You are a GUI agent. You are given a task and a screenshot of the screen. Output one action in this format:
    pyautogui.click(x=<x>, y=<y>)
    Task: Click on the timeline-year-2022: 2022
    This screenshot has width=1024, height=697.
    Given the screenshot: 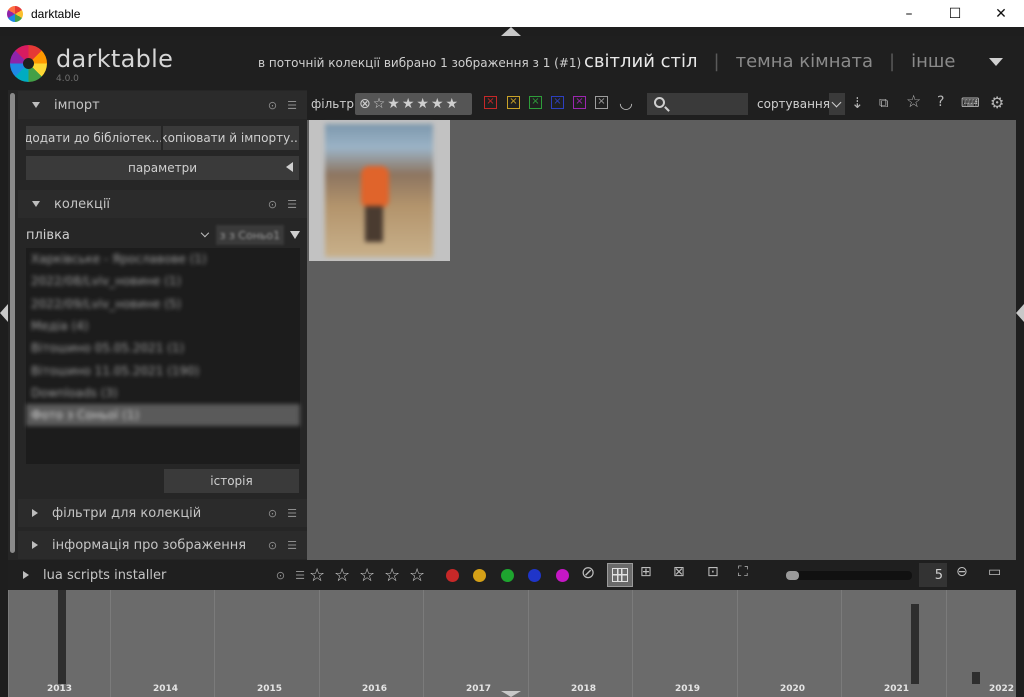 What is the action you would take?
    pyautogui.click(x=981, y=643)
    